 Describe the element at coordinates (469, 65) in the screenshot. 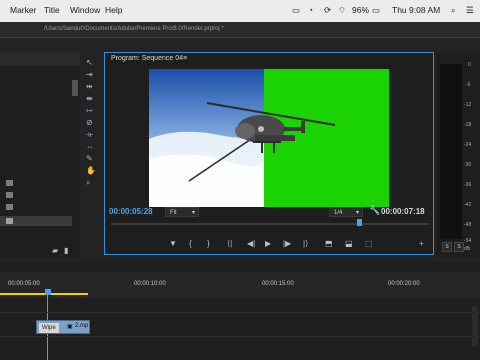

I see `meter-label: 0` at that location.